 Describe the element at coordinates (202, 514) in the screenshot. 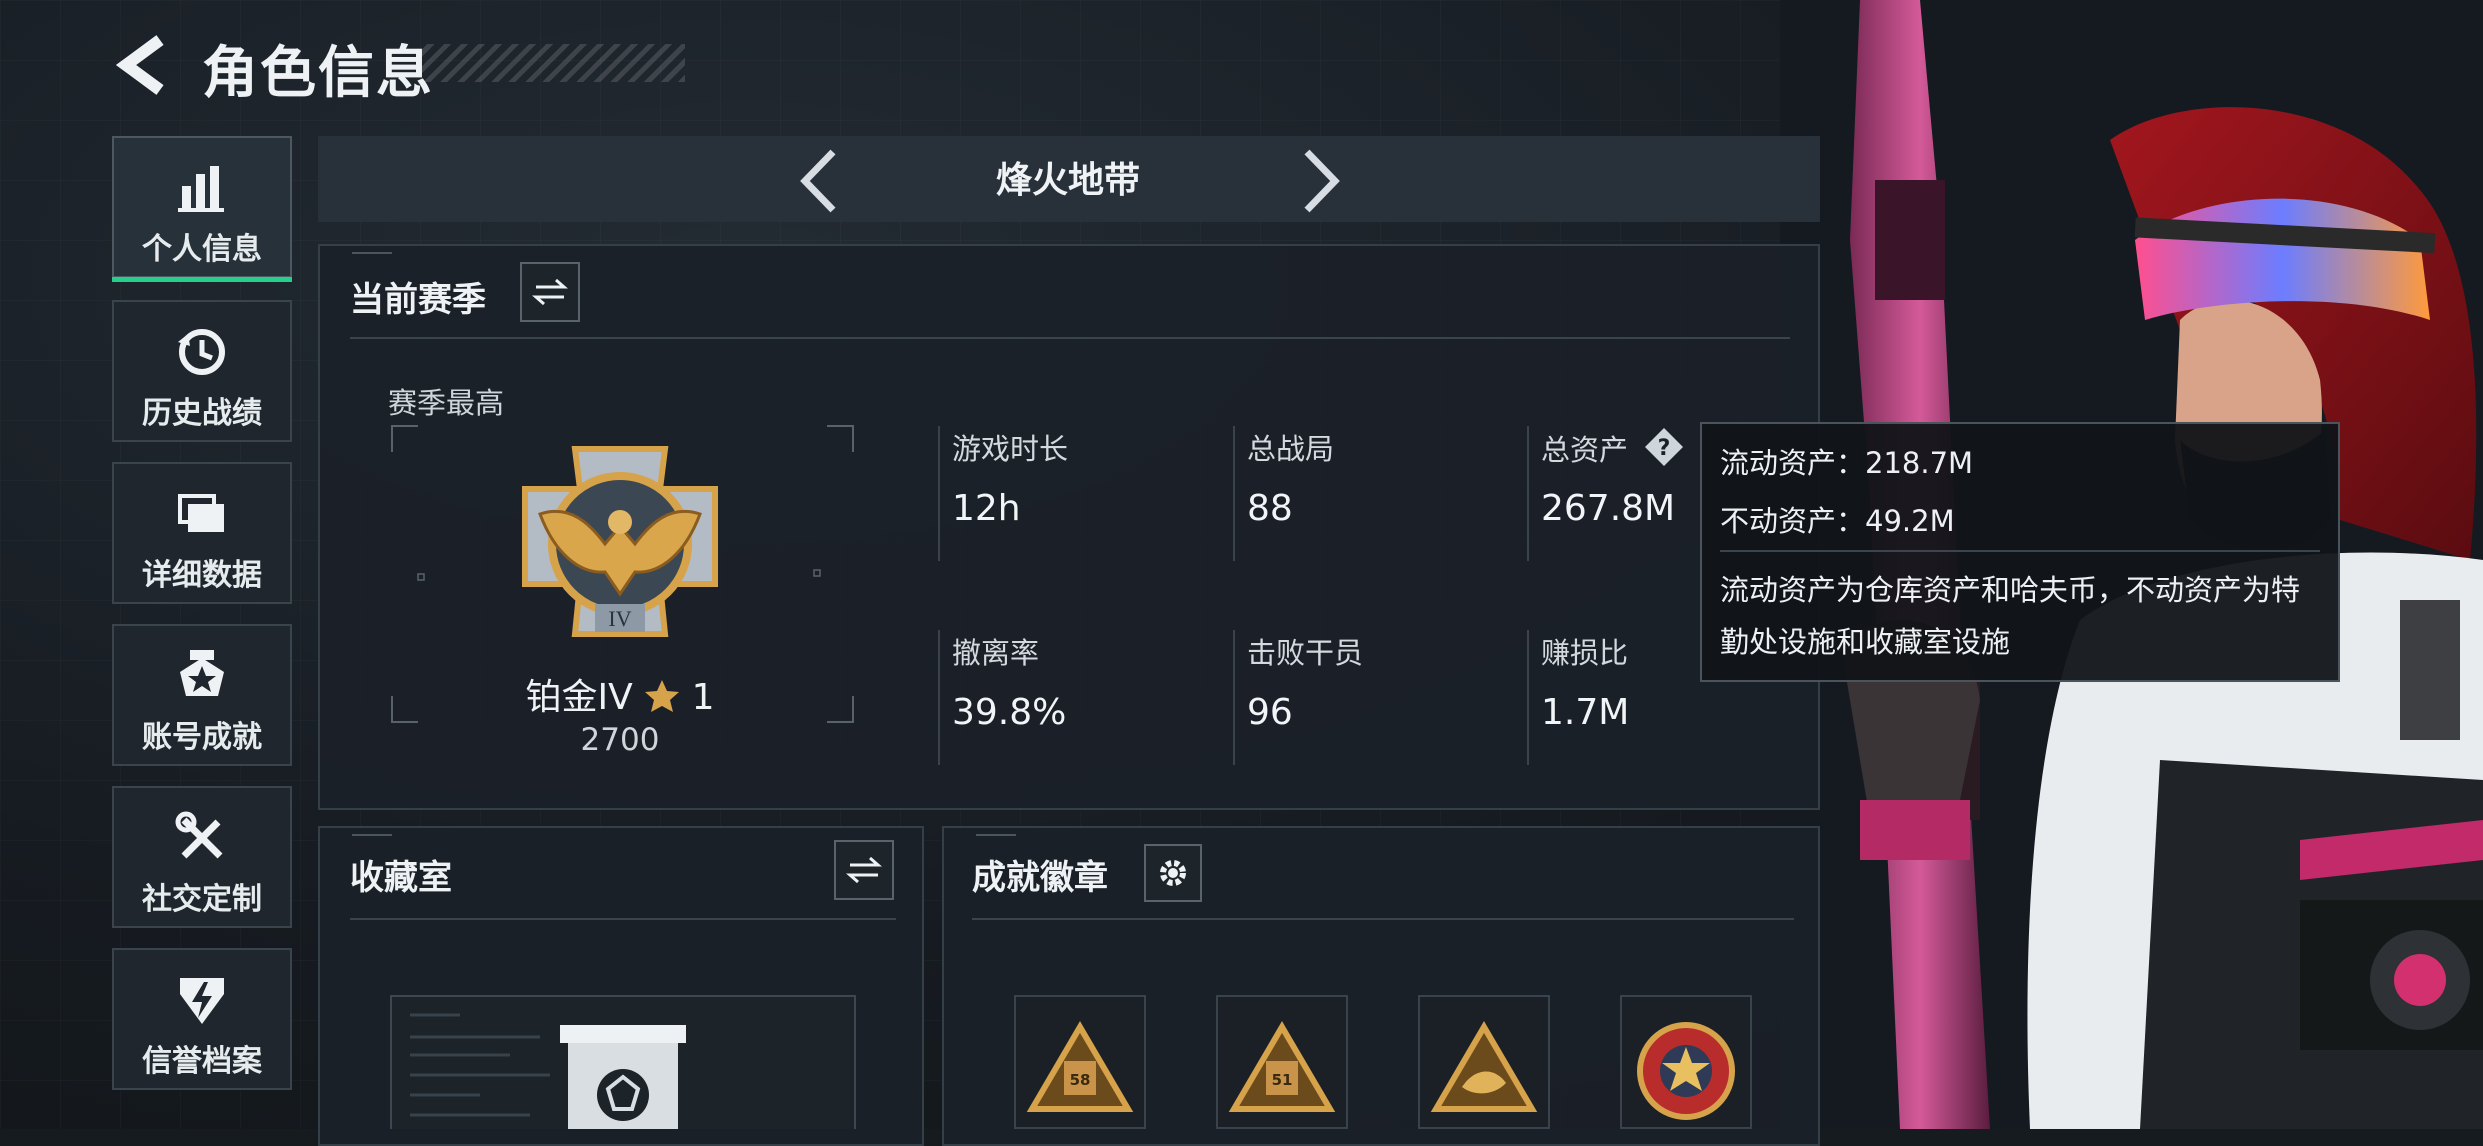

I see `folder-stack-icon` at that location.